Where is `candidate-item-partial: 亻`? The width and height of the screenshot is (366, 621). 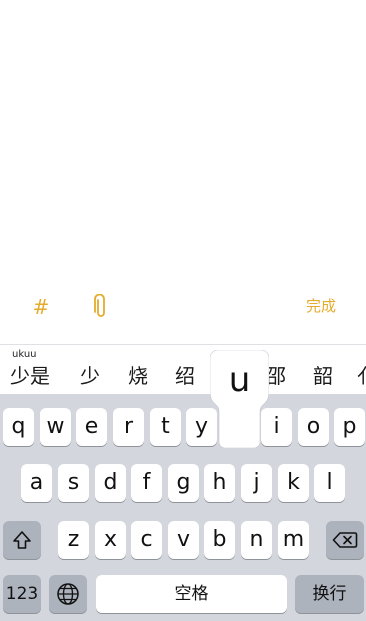
candidate-item-partial: 亻 is located at coordinates (361, 376).